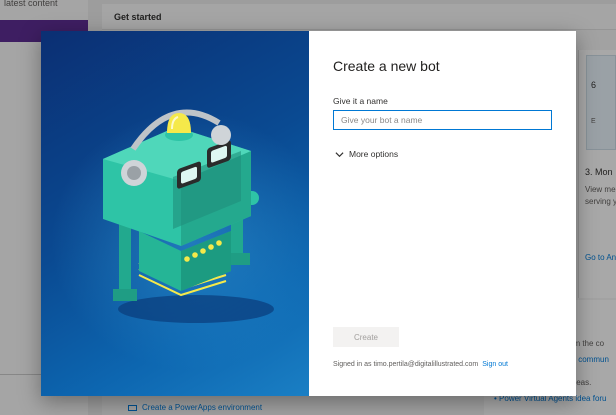 This screenshot has width=616, height=415. I want to click on create-button: Create, so click(366, 337).